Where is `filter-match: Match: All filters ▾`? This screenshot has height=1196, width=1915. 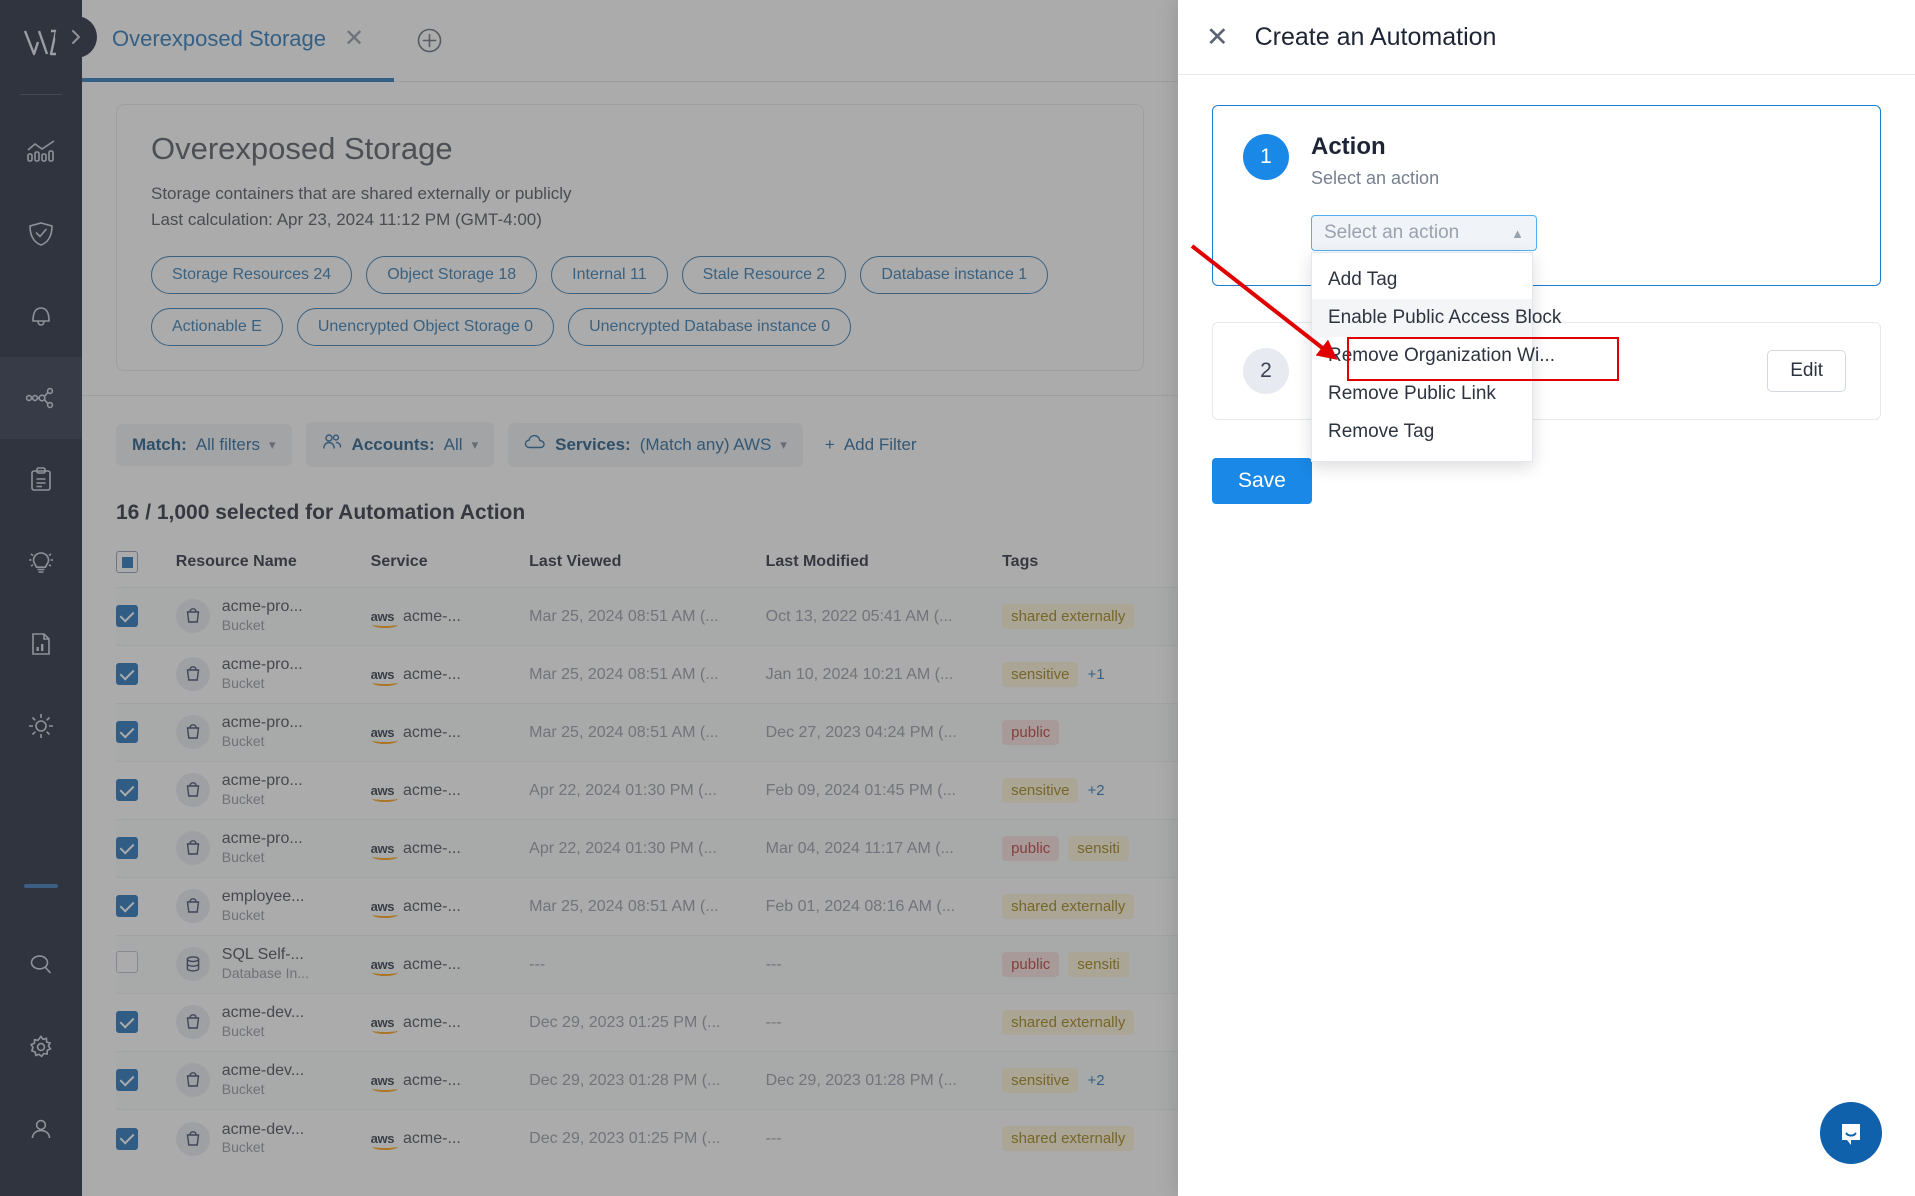
filter-match: Match: All filters ▾ is located at coordinates (204, 444).